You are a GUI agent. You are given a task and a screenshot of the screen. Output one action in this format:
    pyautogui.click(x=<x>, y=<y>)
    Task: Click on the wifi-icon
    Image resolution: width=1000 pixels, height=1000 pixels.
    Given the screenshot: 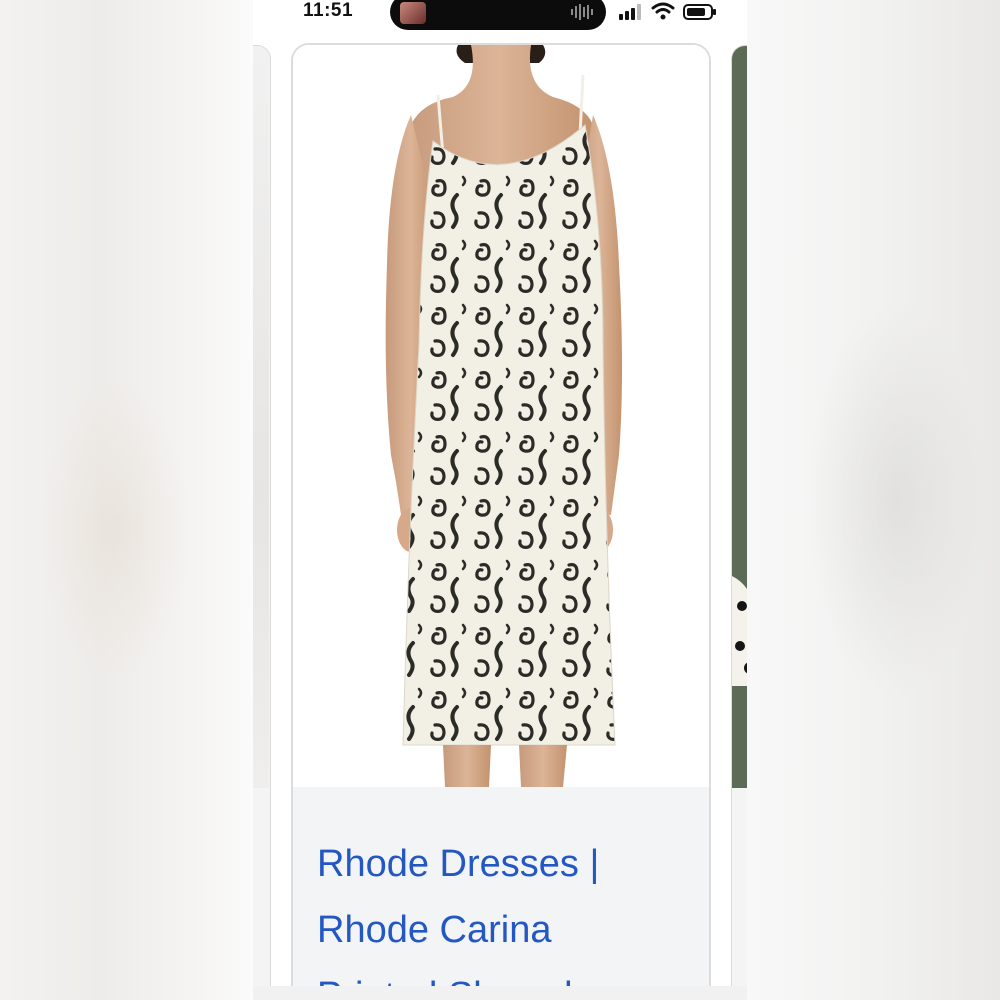 What is the action you would take?
    pyautogui.click(x=663, y=11)
    